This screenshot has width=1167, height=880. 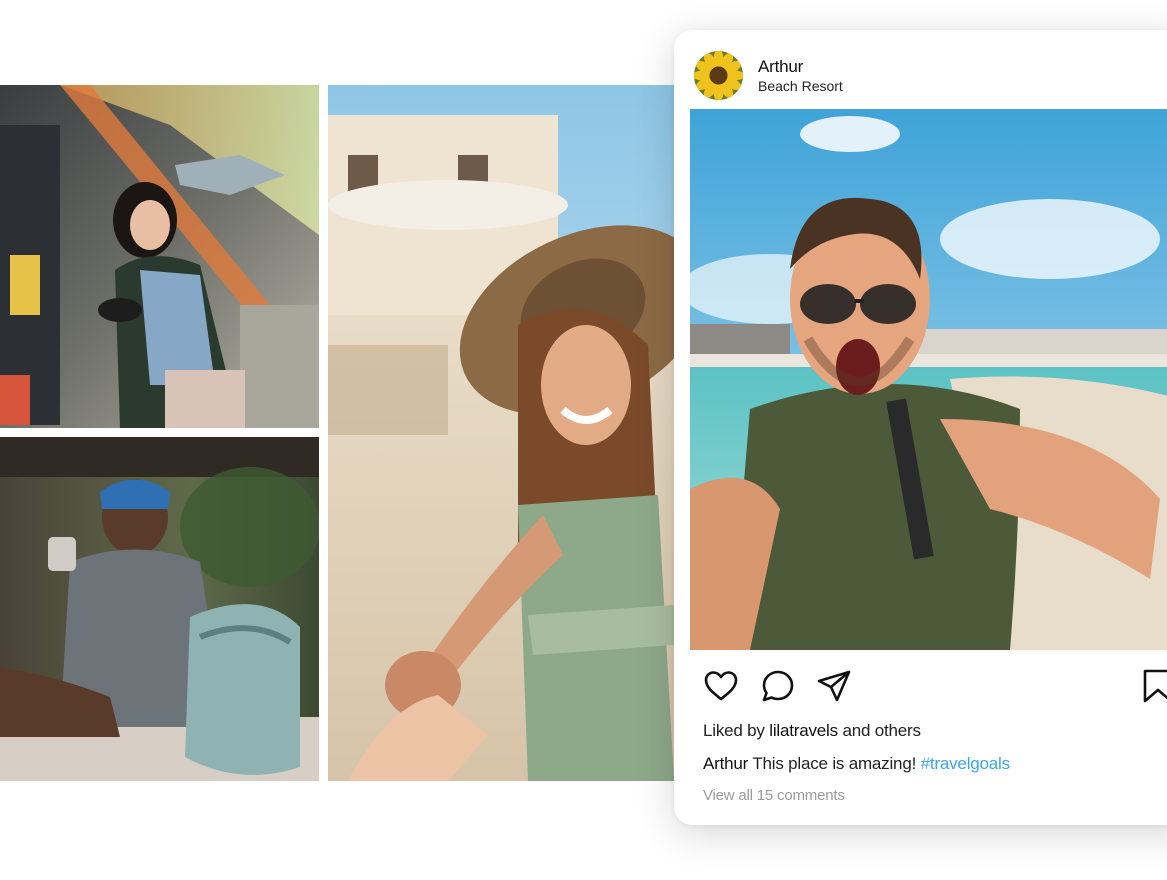 I want to click on bookmark-icon, so click(x=1153, y=686).